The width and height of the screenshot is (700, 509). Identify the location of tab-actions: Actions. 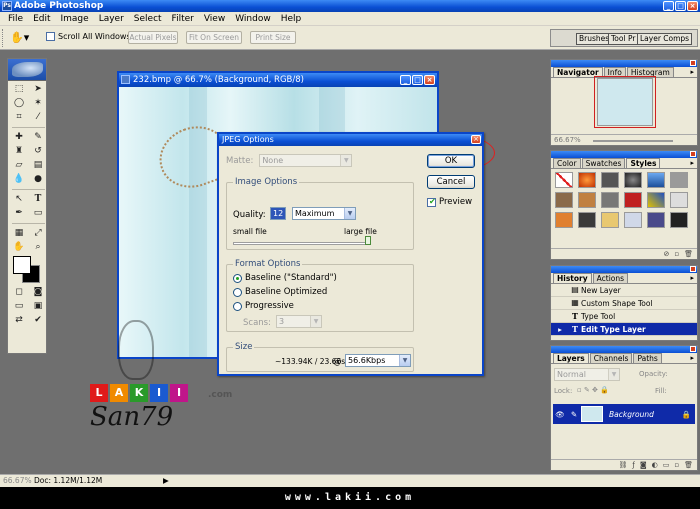
(610, 278).